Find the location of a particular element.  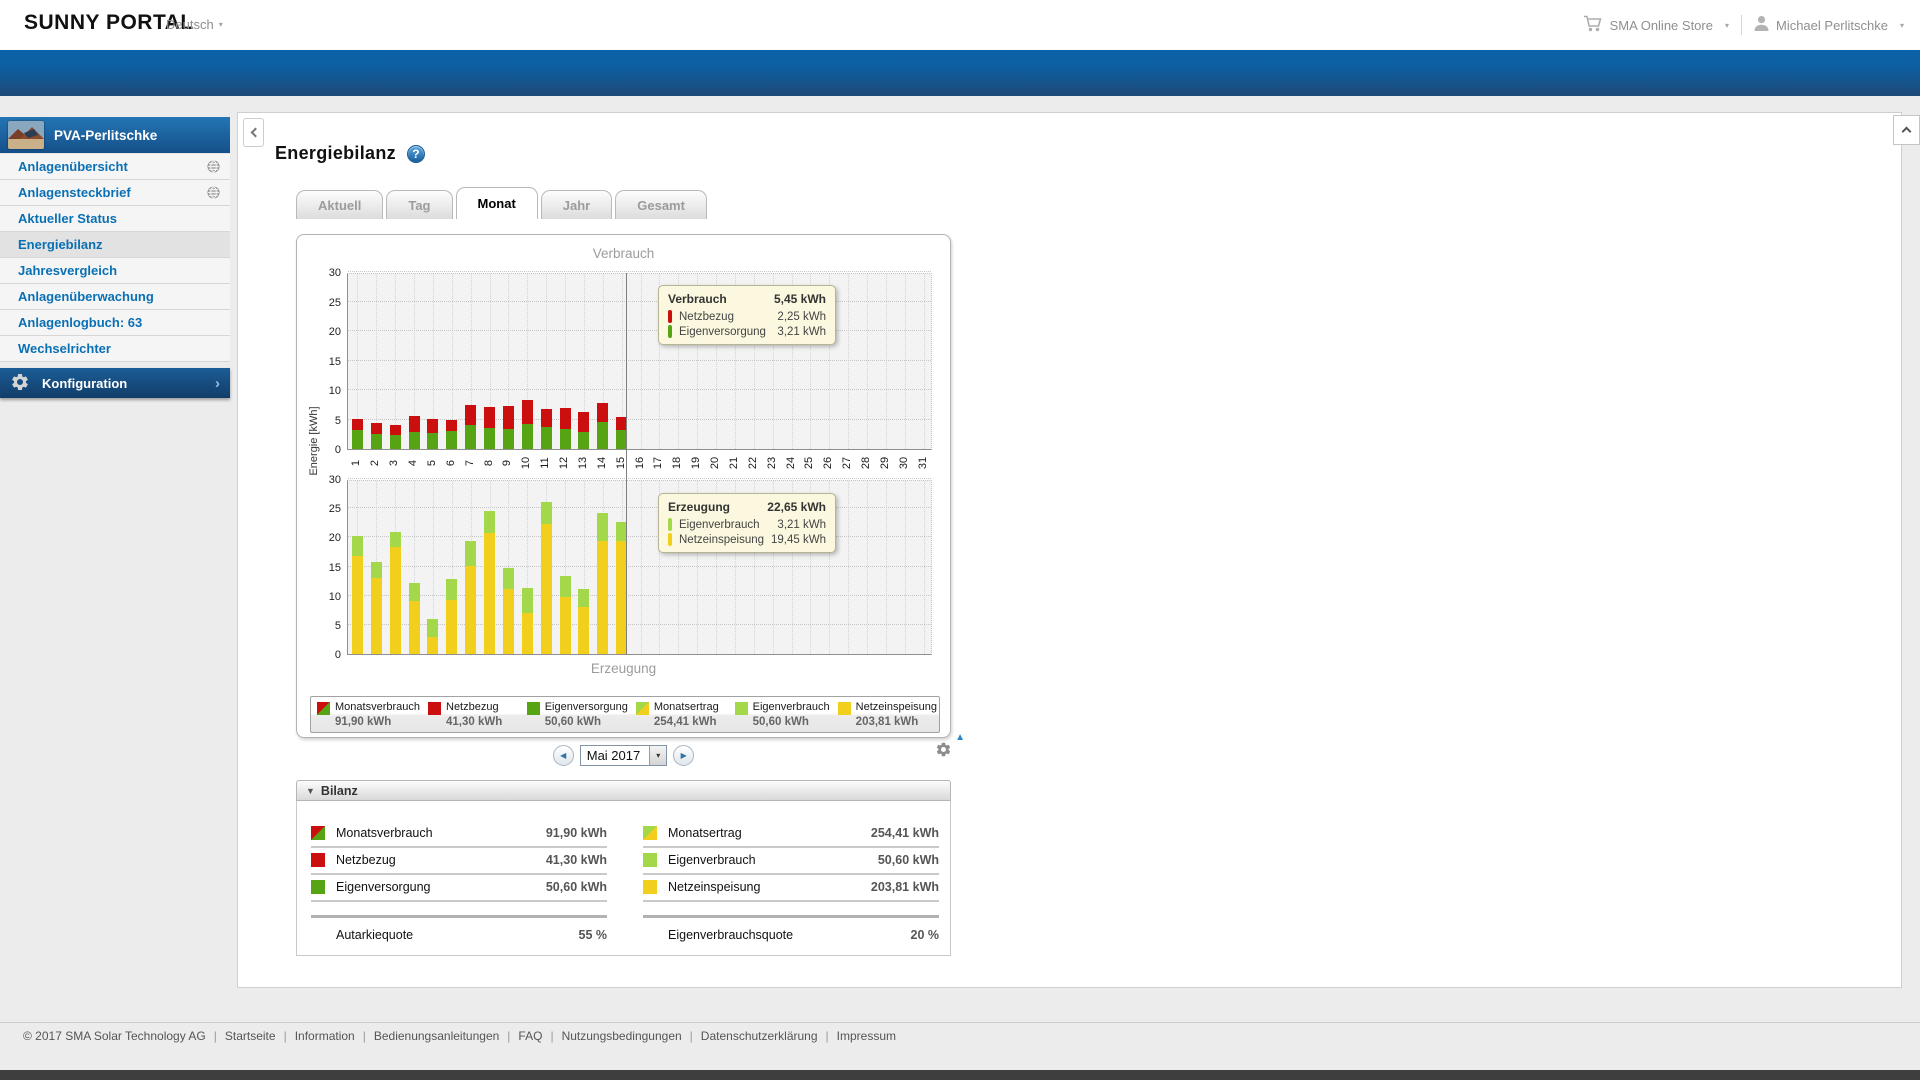

store-menu: SMA Online Store ▾ is located at coordinates (1656, 25).